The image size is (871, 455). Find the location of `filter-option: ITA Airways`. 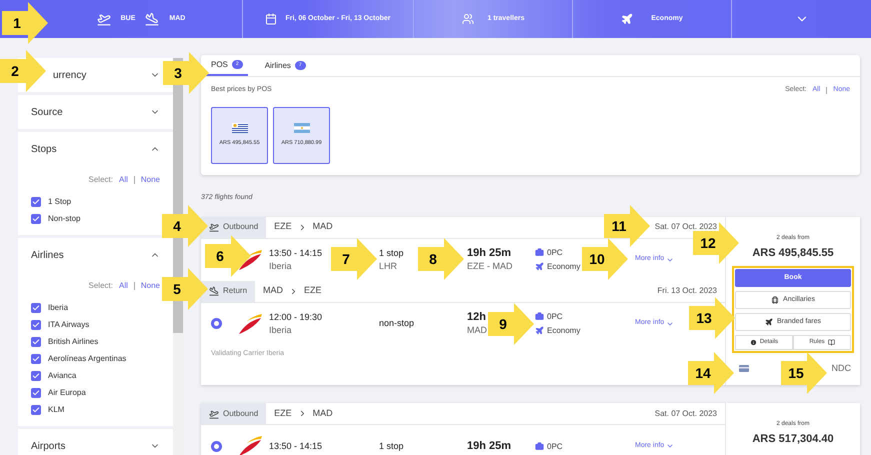

filter-option: ITA Airways is located at coordinates (69, 325).